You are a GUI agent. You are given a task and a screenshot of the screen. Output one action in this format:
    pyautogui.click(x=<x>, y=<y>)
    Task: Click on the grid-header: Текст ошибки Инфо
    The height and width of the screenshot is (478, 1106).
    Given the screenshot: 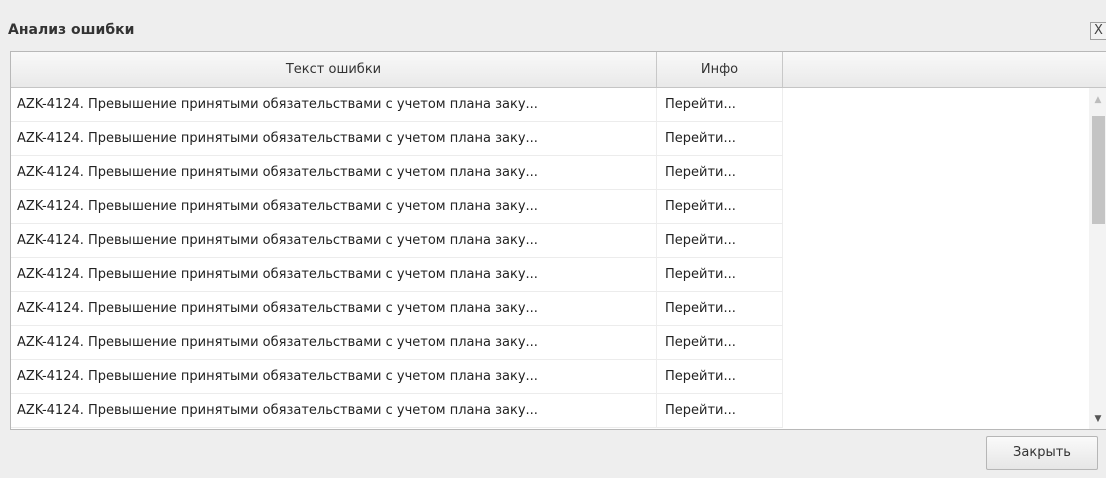 What is the action you would take?
    pyautogui.click(x=558, y=70)
    